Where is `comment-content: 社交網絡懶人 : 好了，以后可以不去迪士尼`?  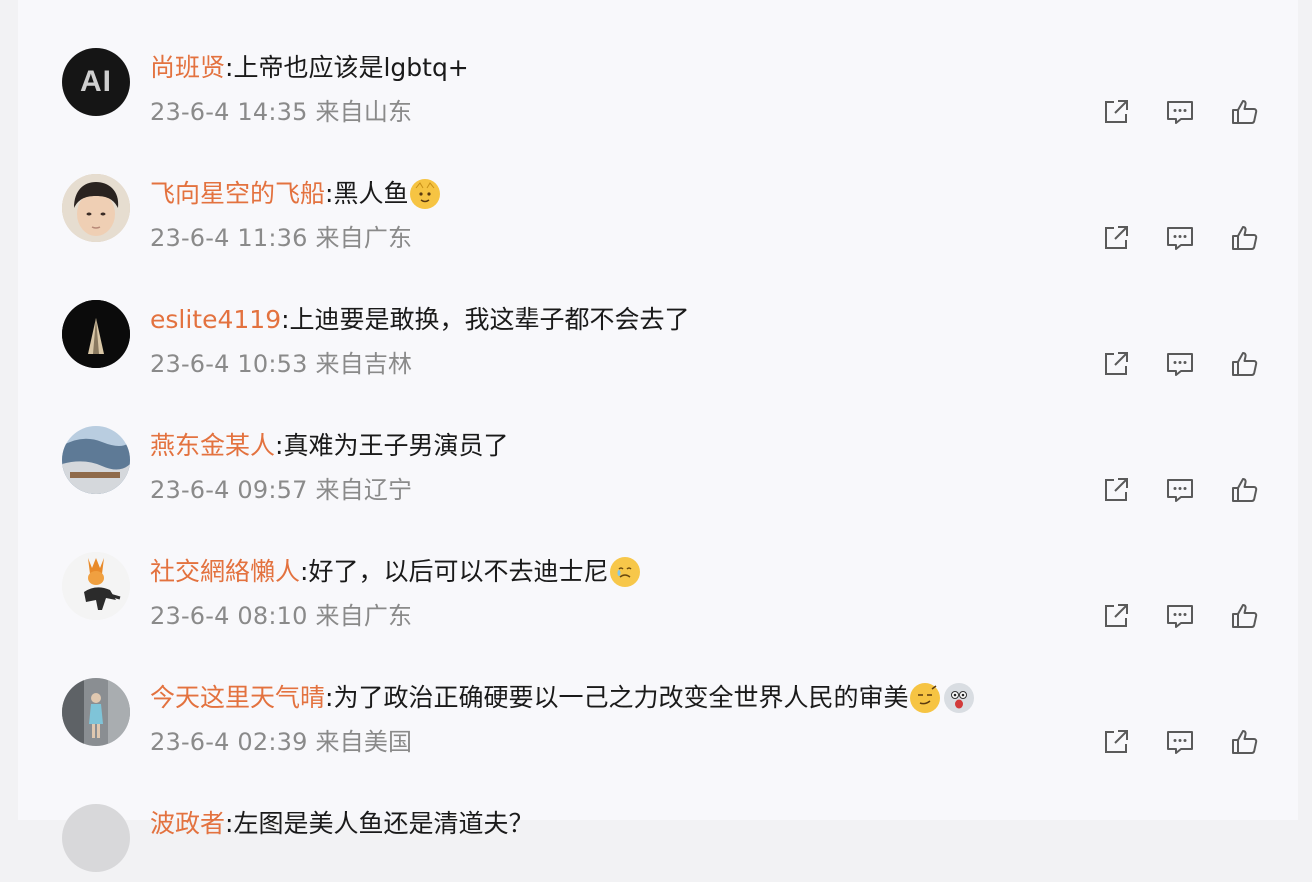 comment-content: 社交網絡懶人 : 好了，以后可以不去迪士尼 is located at coordinates (395, 572).